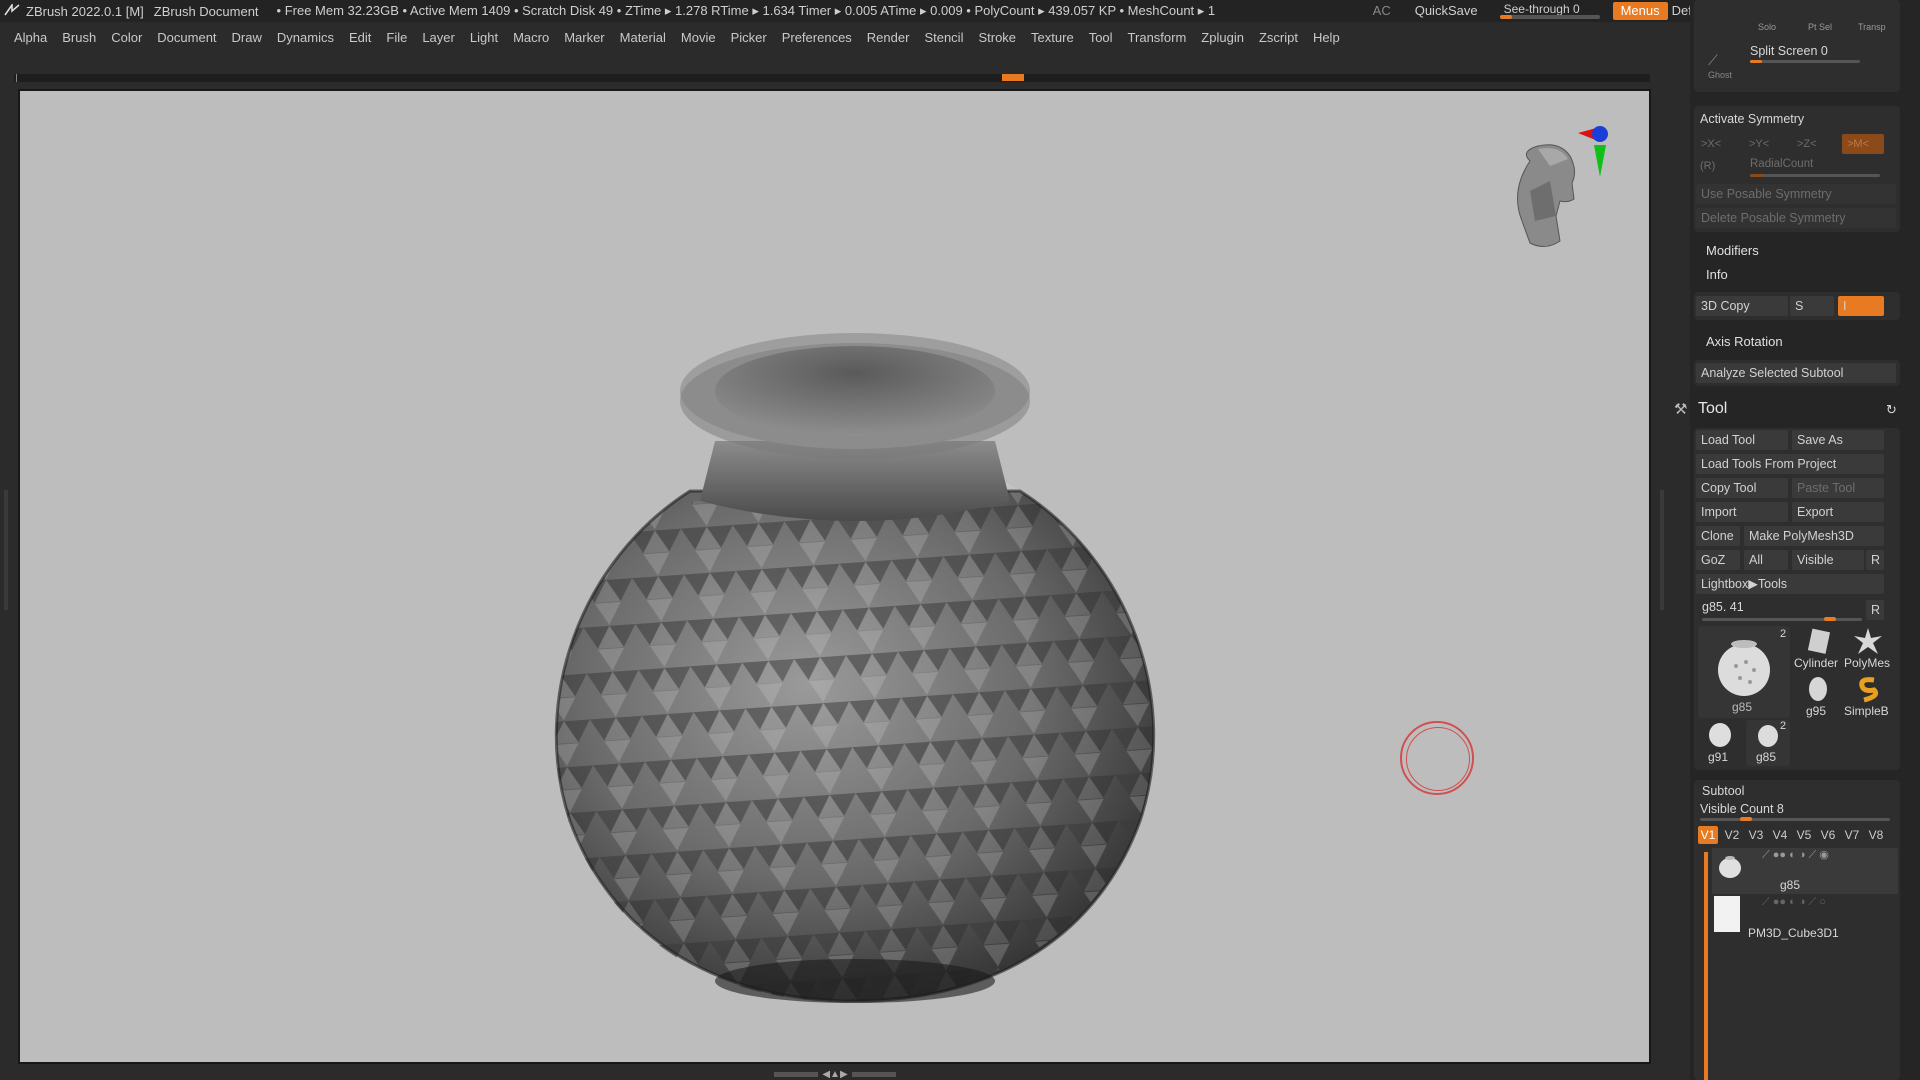 This screenshot has height=1080, width=1920. Describe the element at coordinates (1780, 835) in the screenshot. I see `tab-v4: V4` at that location.